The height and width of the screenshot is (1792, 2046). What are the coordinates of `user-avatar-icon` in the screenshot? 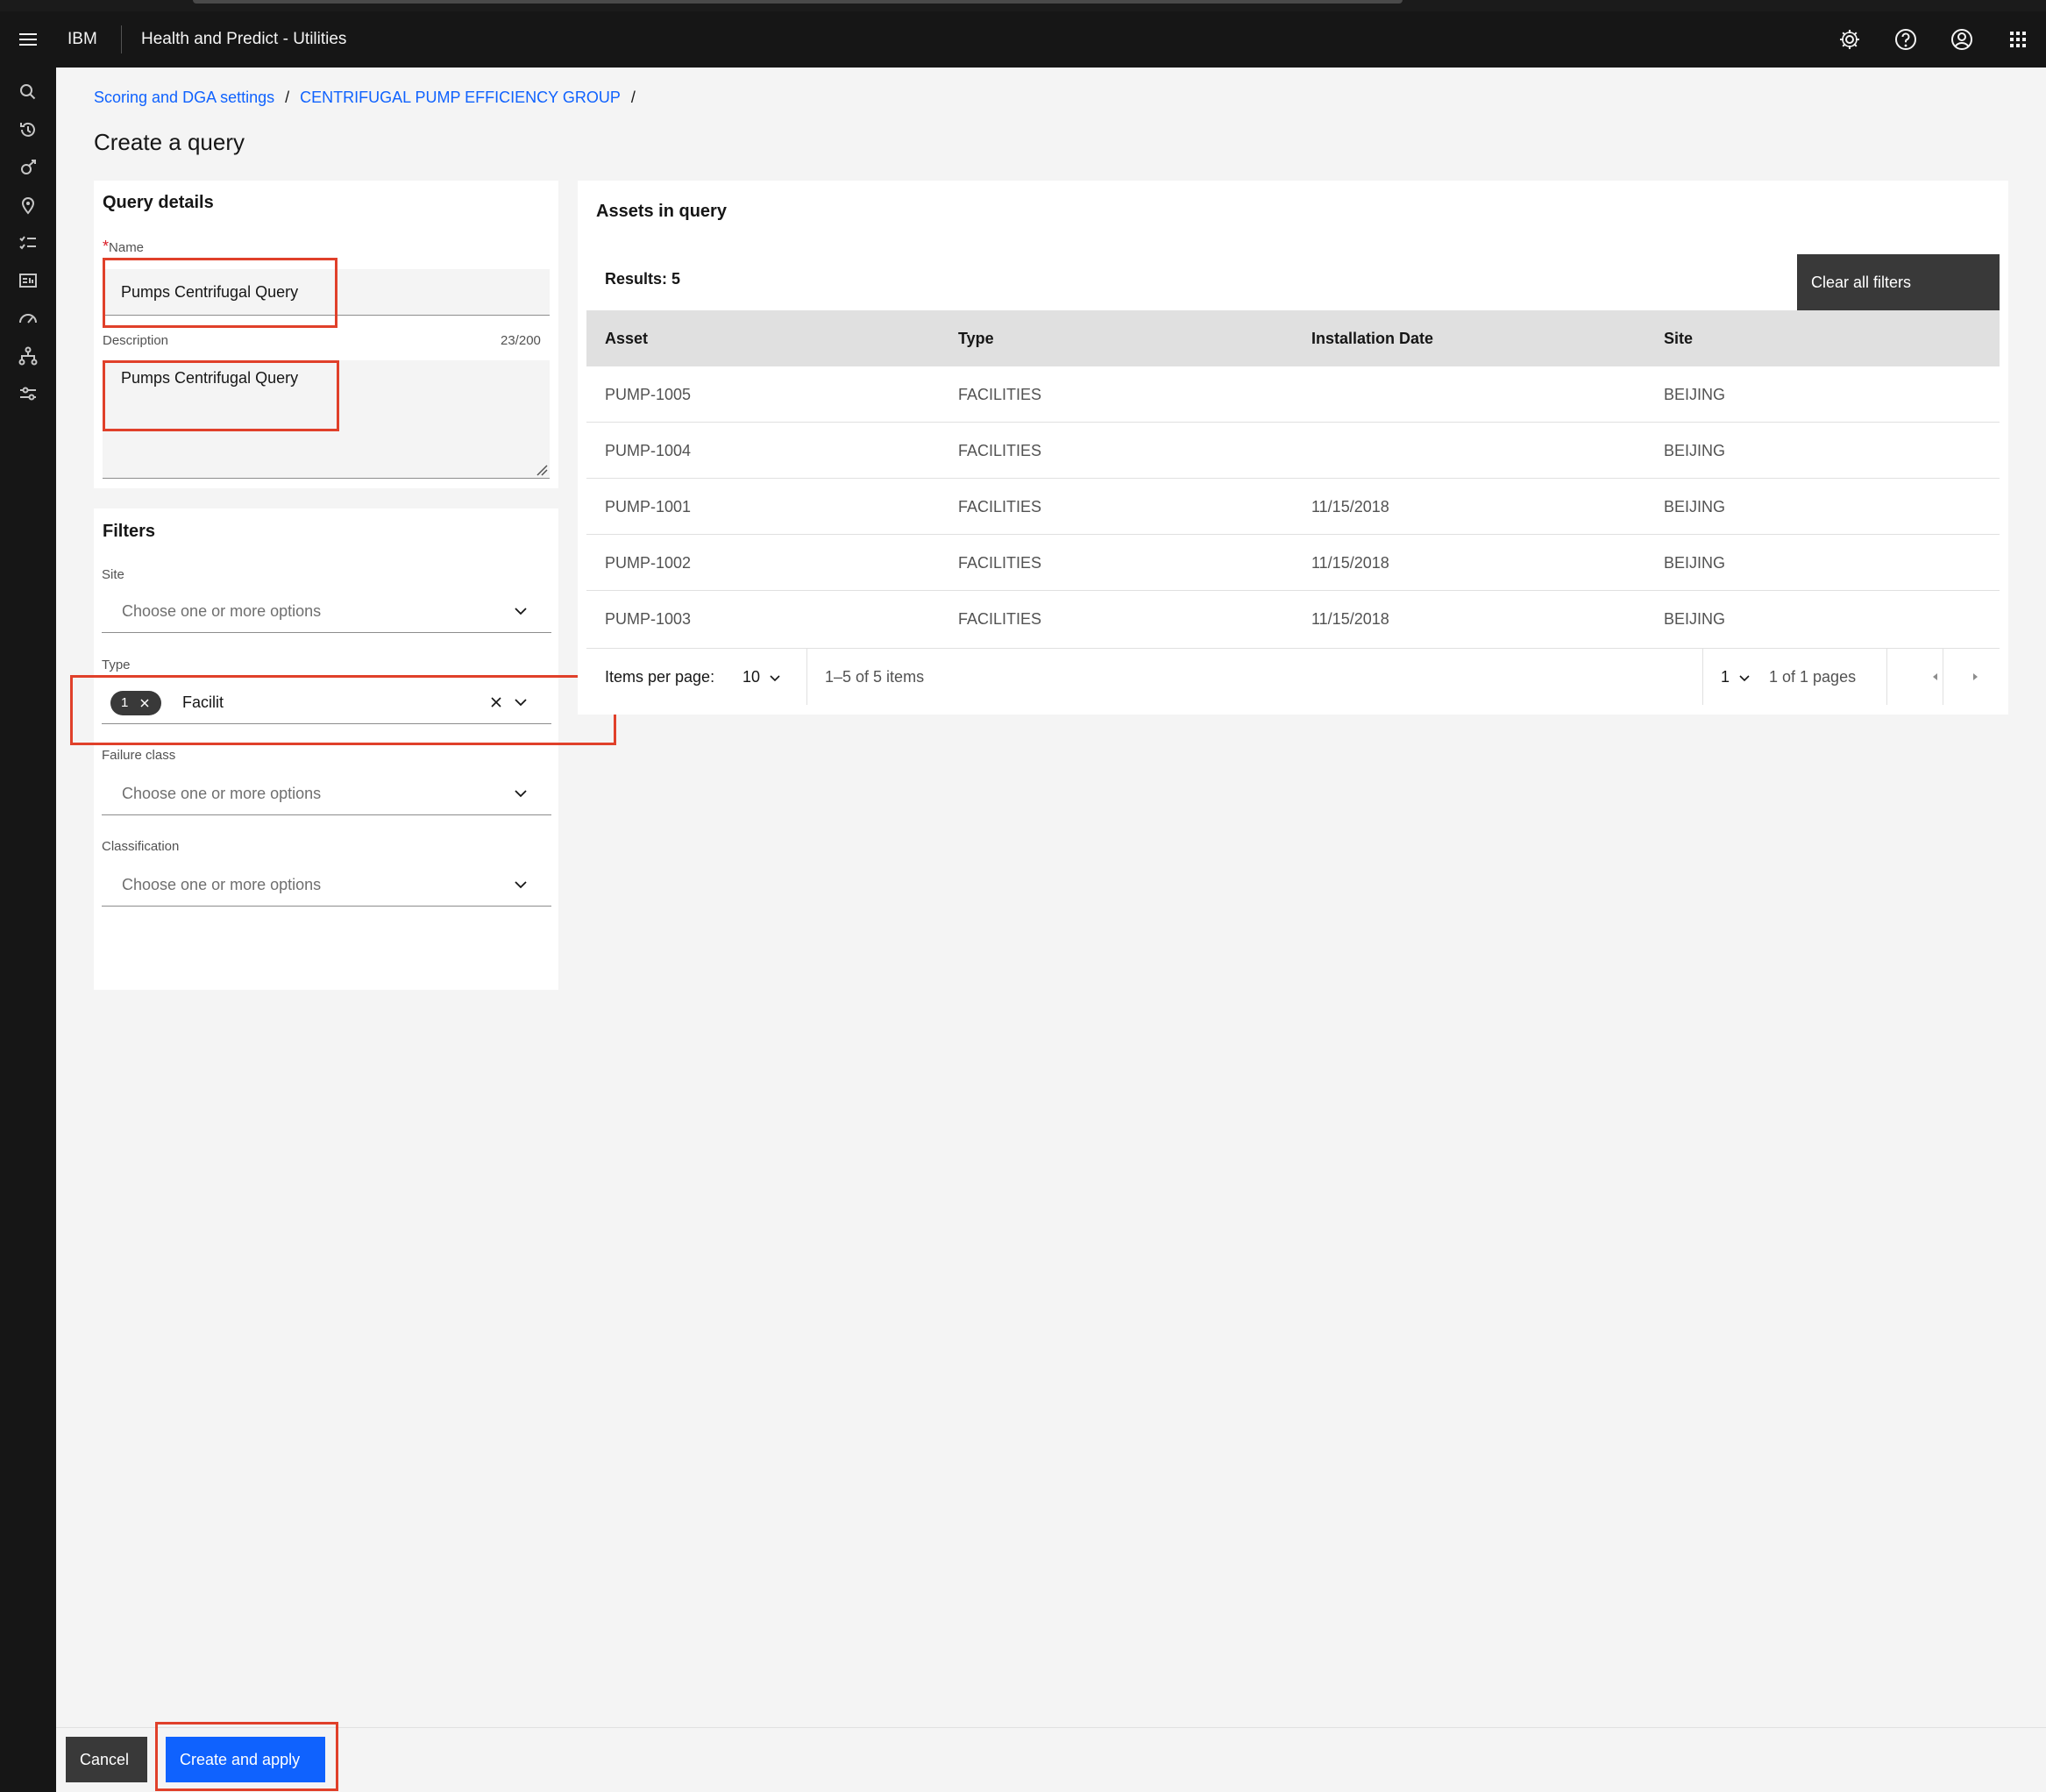 It's located at (1962, 39).